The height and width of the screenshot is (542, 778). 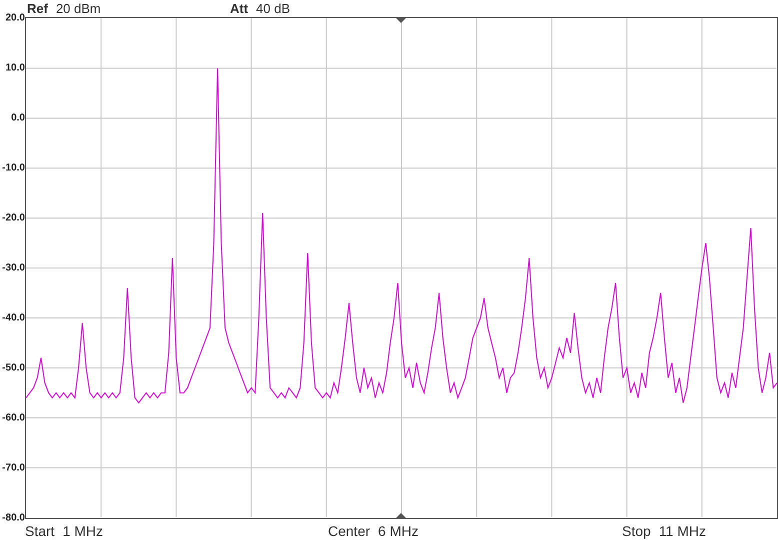 What do you see at coordinates (15, 17) in the screenshot?
I see `axis-label: 20.0` at bounding box center [15, 17].